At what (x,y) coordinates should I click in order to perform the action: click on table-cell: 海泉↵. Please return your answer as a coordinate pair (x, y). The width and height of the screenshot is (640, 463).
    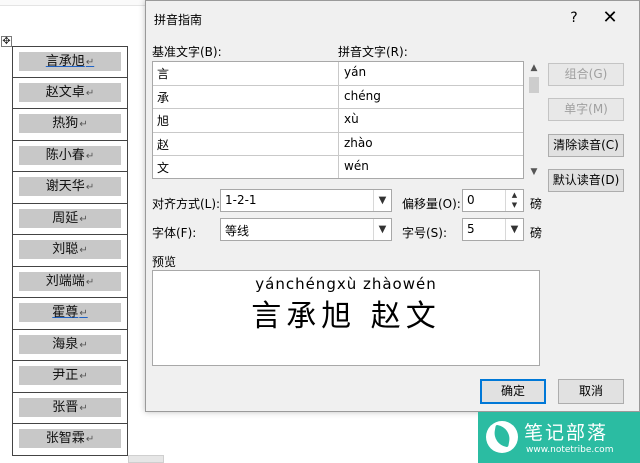
    Looking at the image, I should click on (70, 345).